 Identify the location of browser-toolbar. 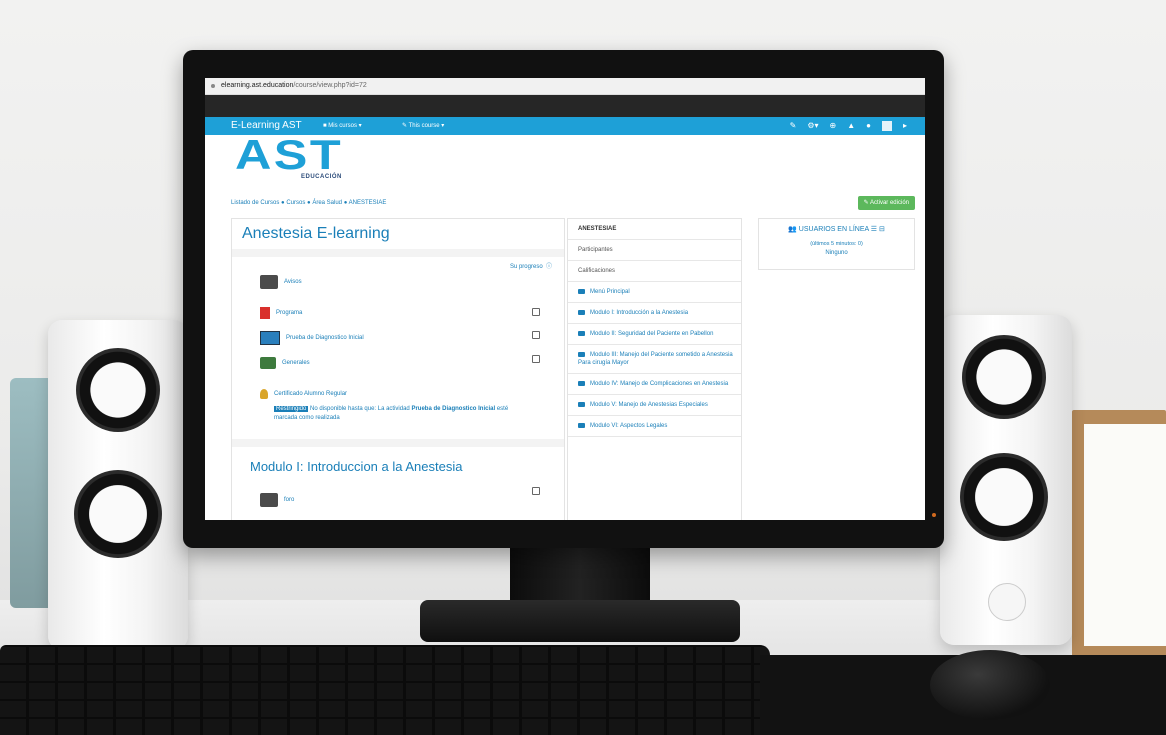
(565, 106).